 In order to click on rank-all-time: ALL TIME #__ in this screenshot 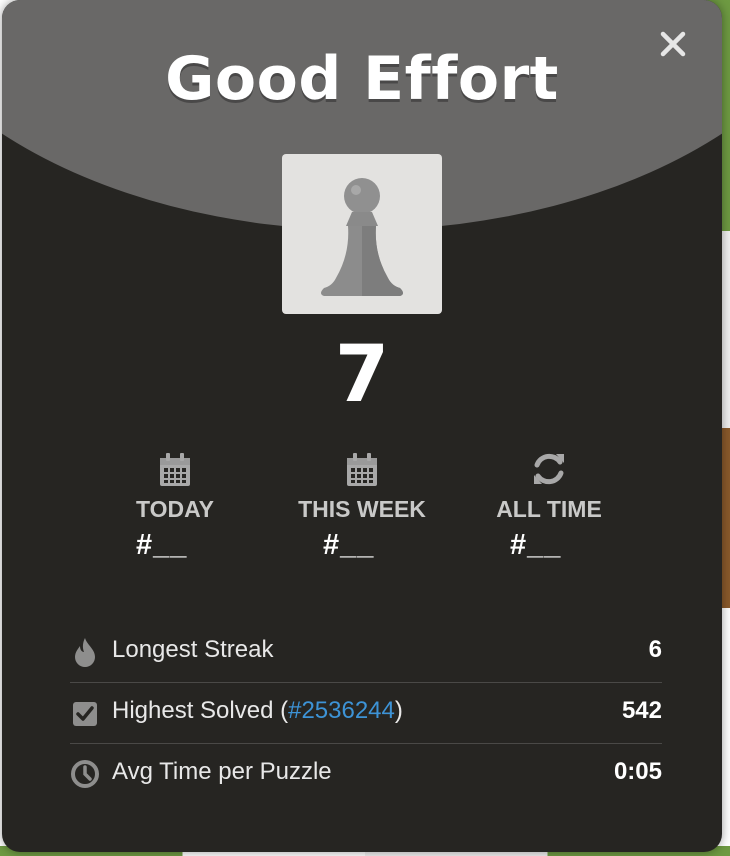, I will do `click(549, 506)`.